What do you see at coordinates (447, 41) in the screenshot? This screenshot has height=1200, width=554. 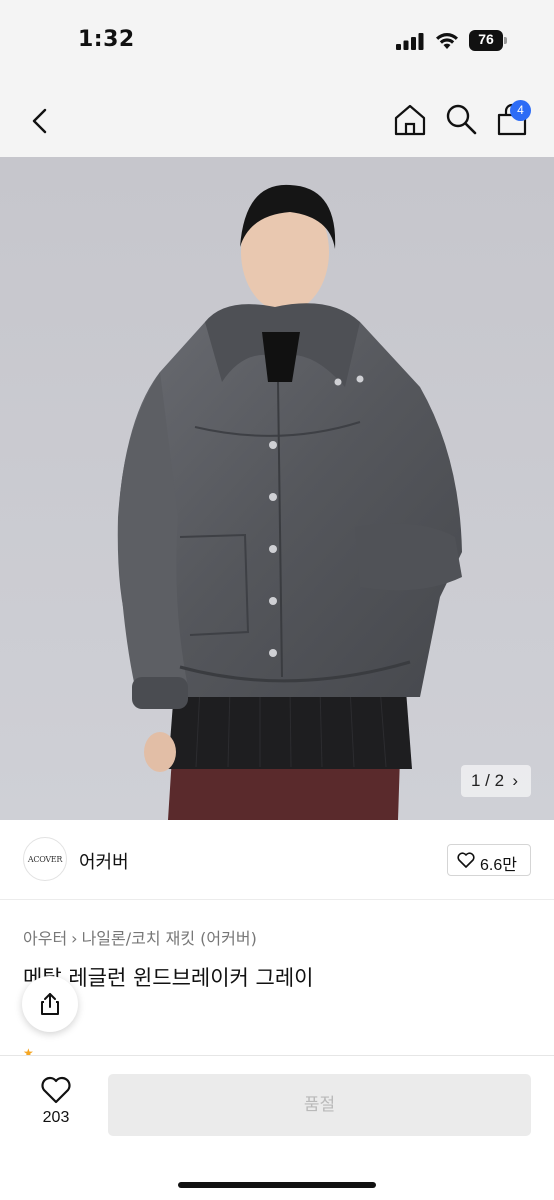 I see `wifi-icon` at bounding box center [447, 41].